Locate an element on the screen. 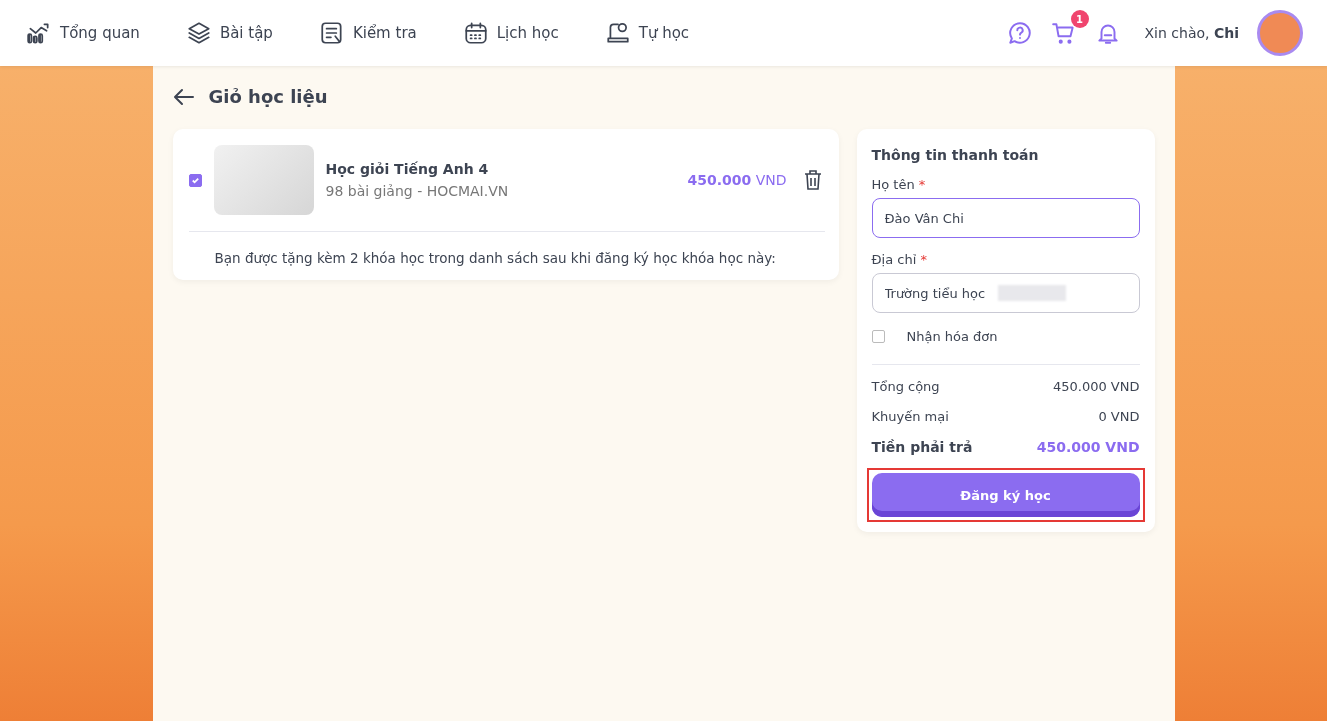  cart-count-badge: 1 is located at coordinates (1079, 19).